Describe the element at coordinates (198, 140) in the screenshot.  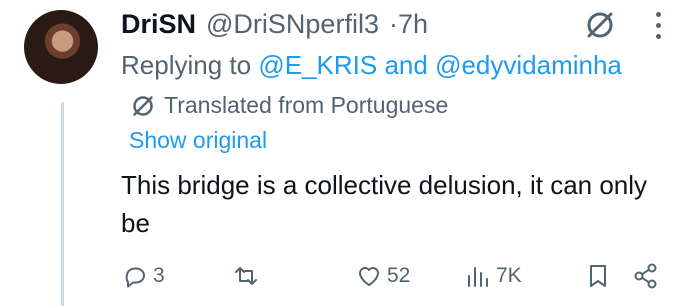
I see `show-original-link: Show original` at that location.